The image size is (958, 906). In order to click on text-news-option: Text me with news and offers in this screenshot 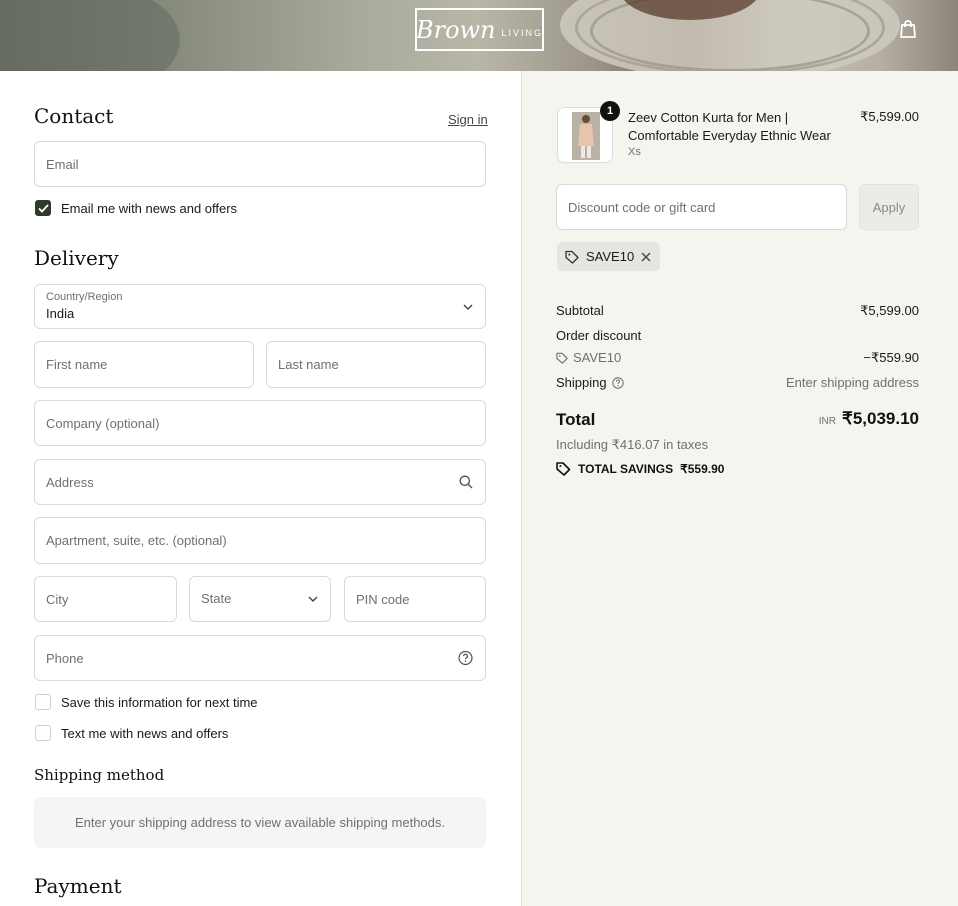, I will do `click(131, 733)`.